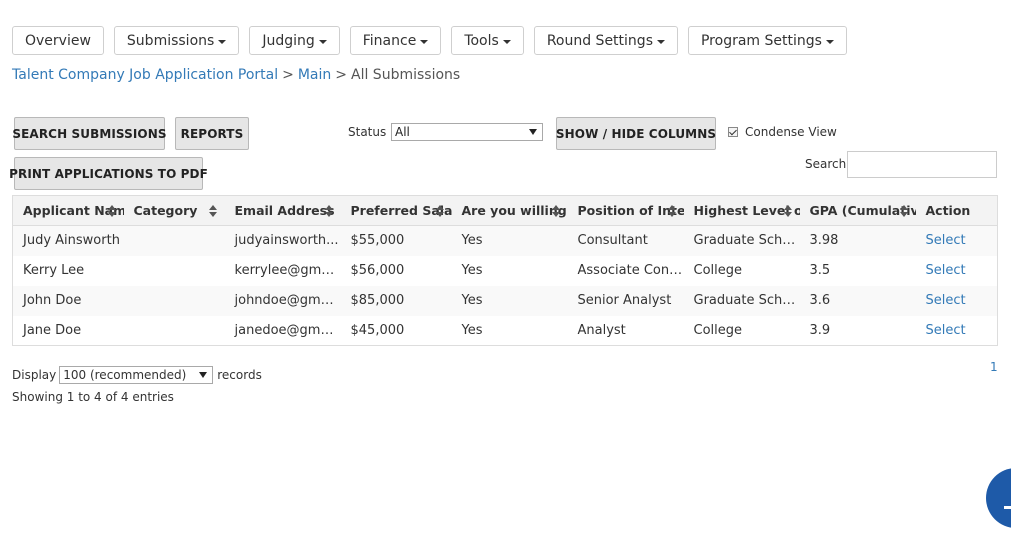 This screenshot has height=547, width=1011. Describe the element at coordinates (406, 75) in the screenshot. I see `breadcrumb-current: All Submissions` at that location.